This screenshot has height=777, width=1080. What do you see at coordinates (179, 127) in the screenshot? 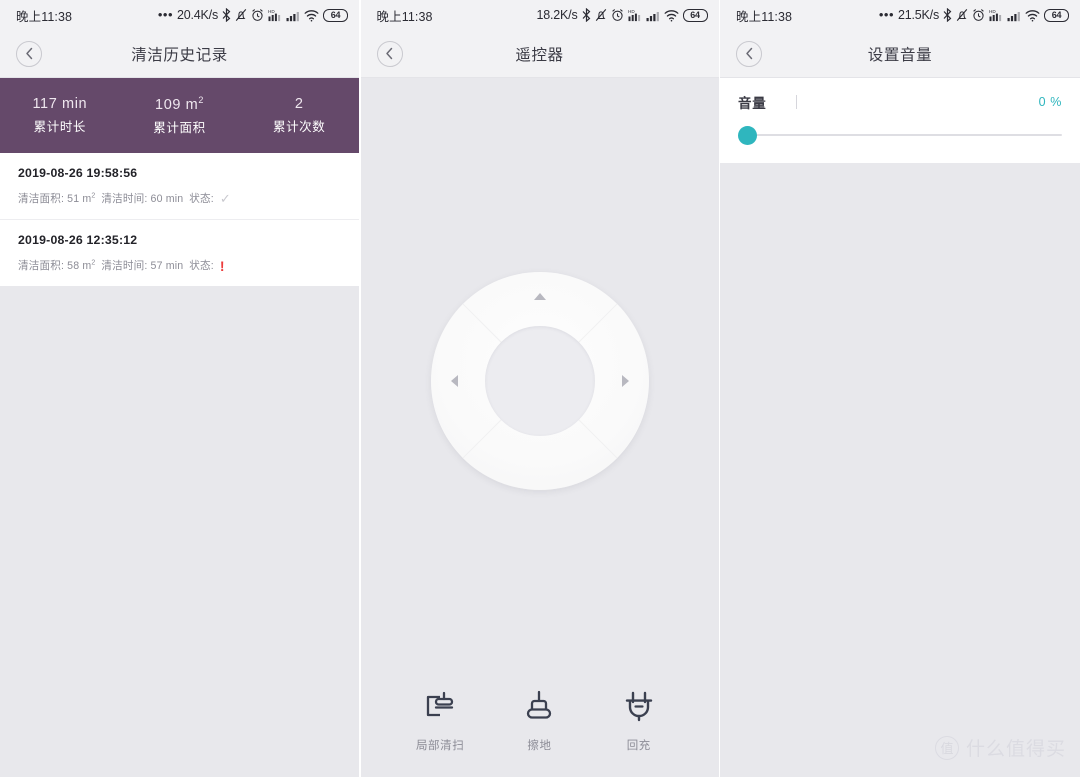
I see `stat-label: 累计面积` at bounding box center [179, 127].